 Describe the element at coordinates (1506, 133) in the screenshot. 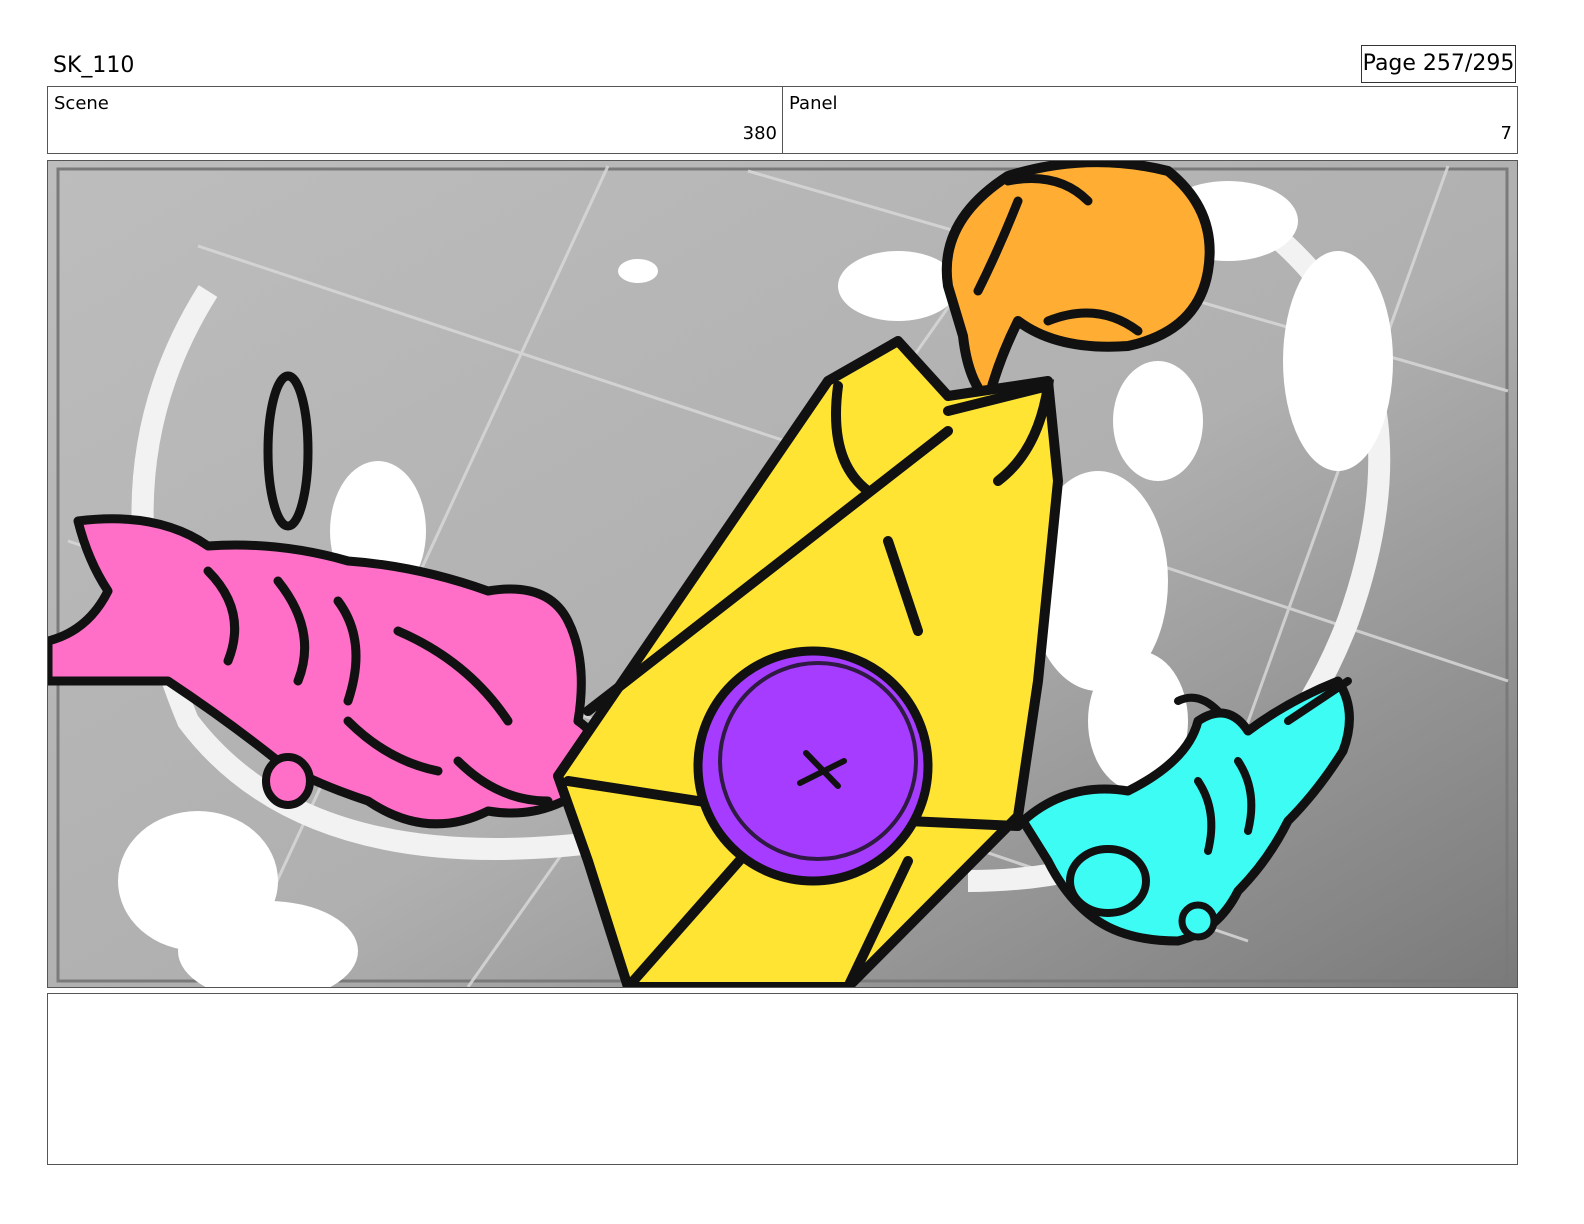

I see `panel-number: 7` at that location.